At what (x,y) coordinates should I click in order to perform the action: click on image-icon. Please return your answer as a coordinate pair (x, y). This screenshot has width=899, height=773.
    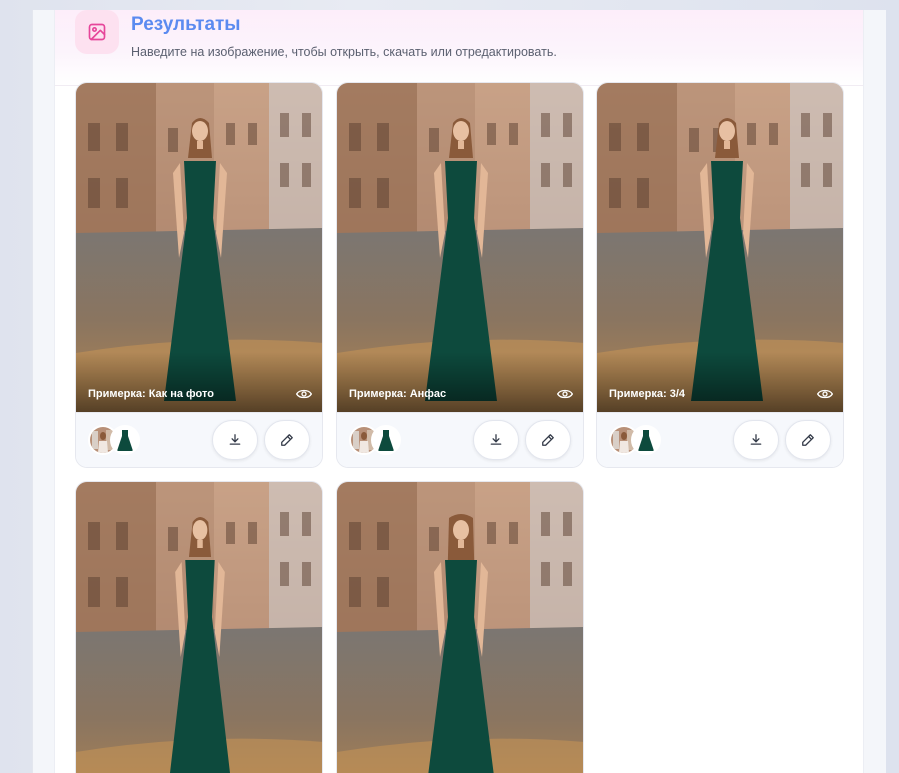
    Looking at the image, I should click on (97, 32).